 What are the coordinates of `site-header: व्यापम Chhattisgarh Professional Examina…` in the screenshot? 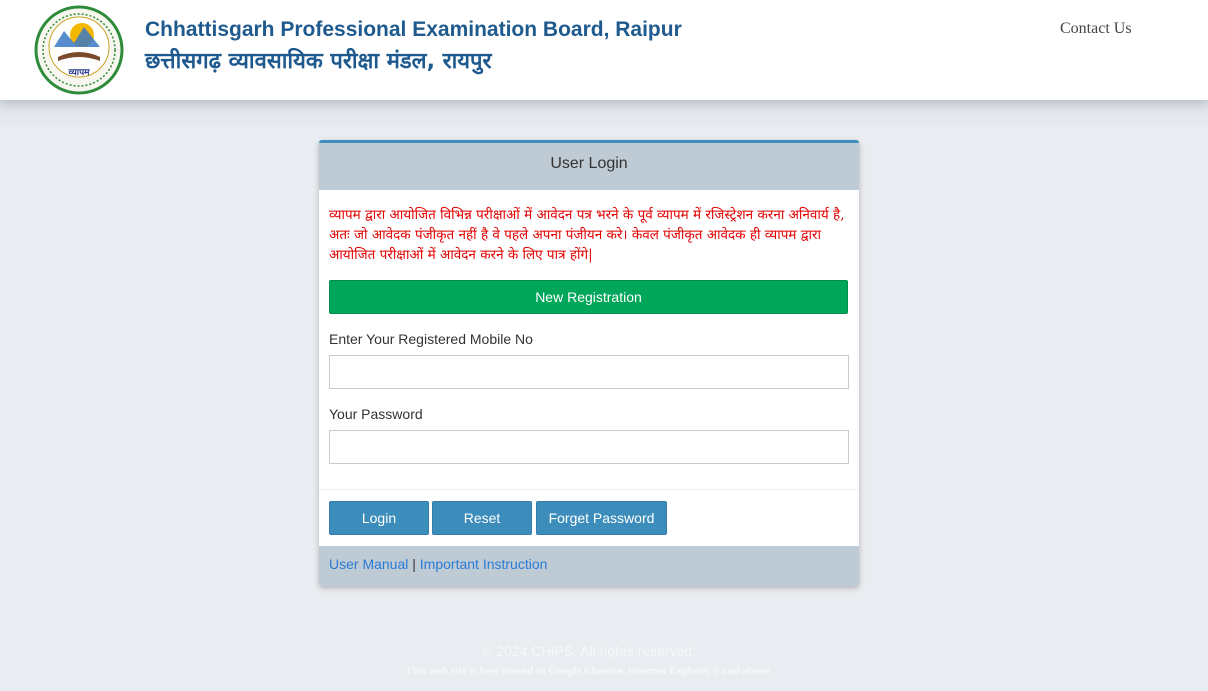 It's located at (604, 50).